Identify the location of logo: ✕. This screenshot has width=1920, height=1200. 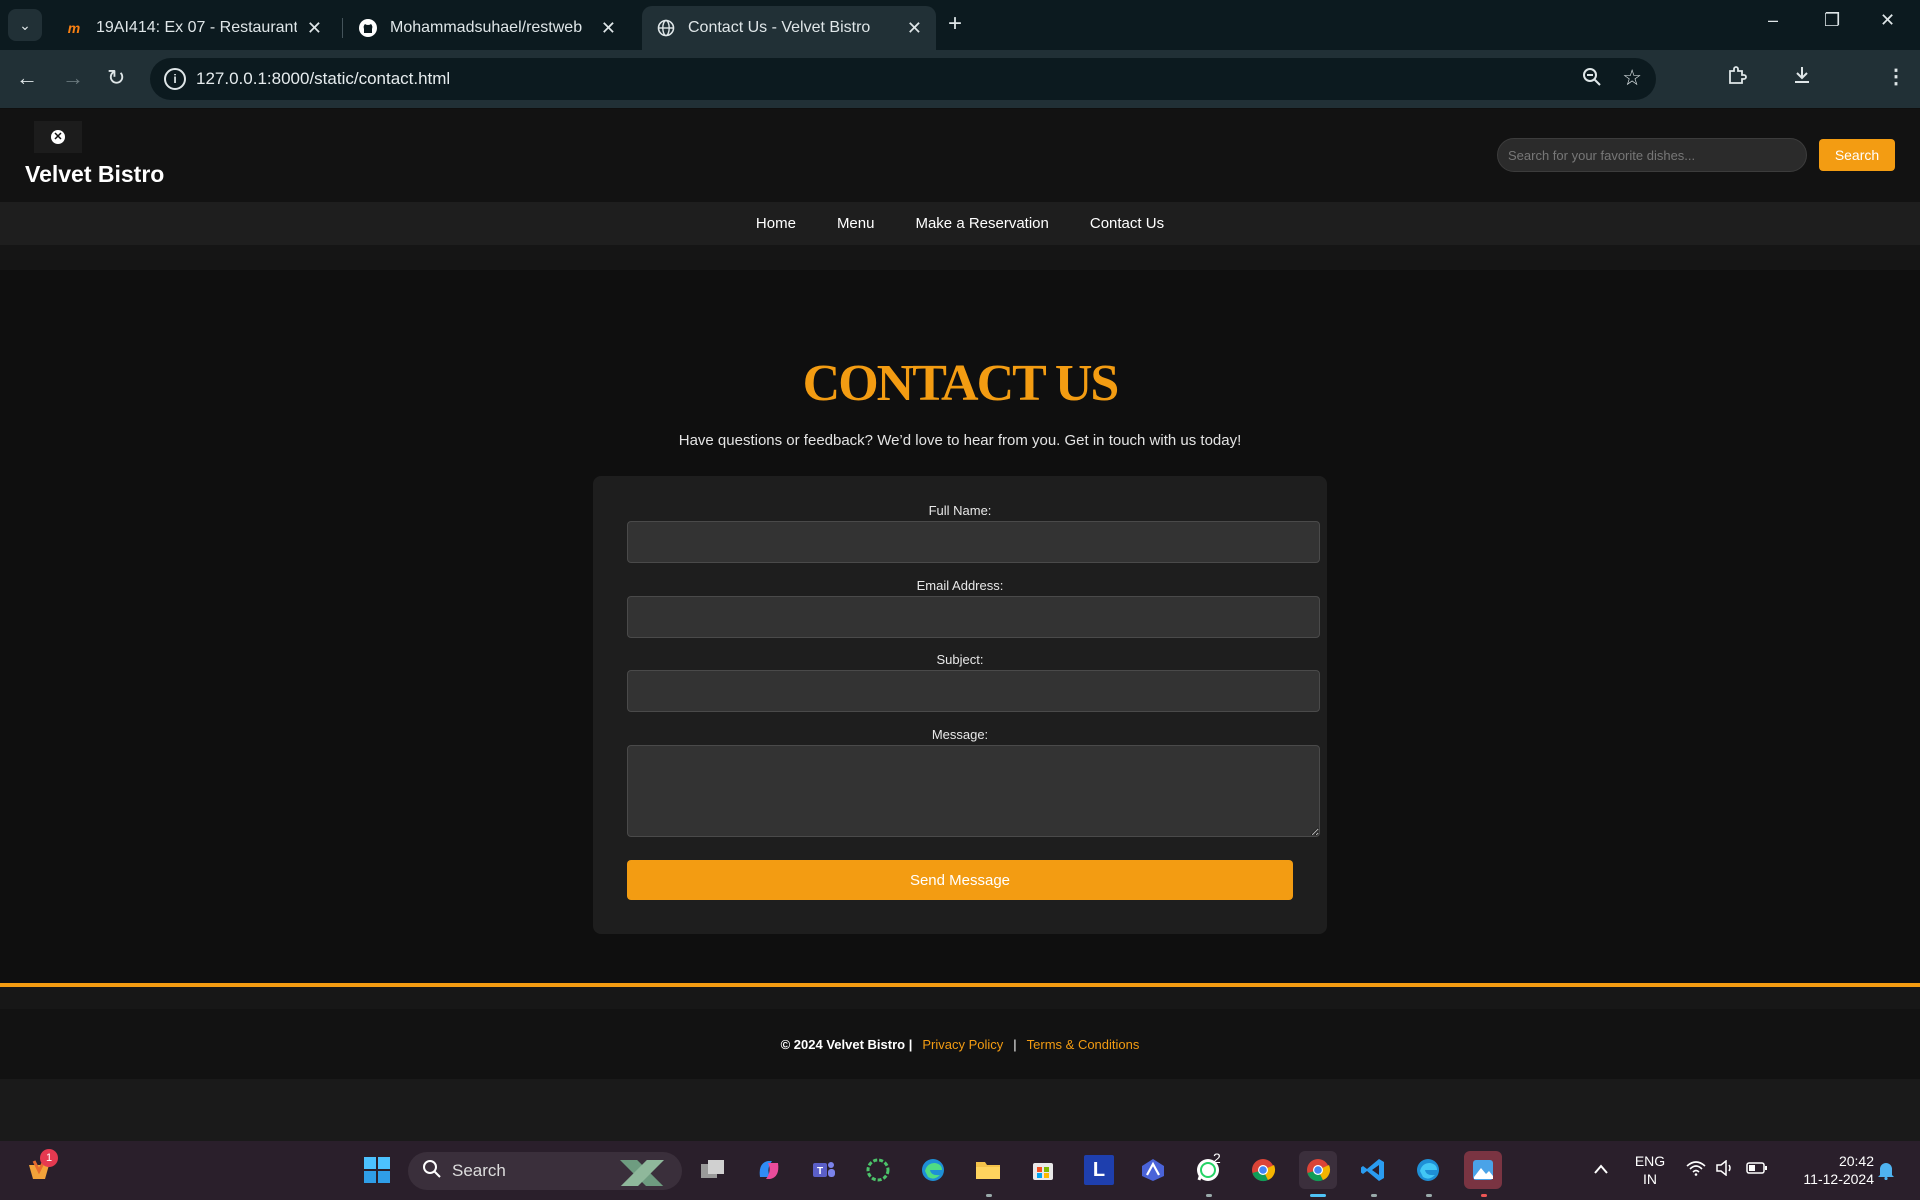
(58, 137).